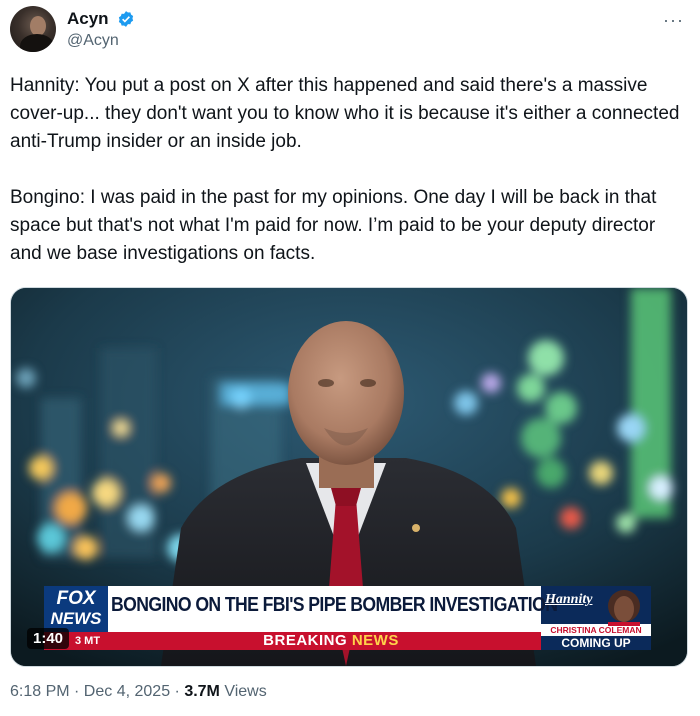  What do you see at coordinates (375, 640) in the screenshot?
I see `news-label: NEWS` at bounding box center [375, 640].